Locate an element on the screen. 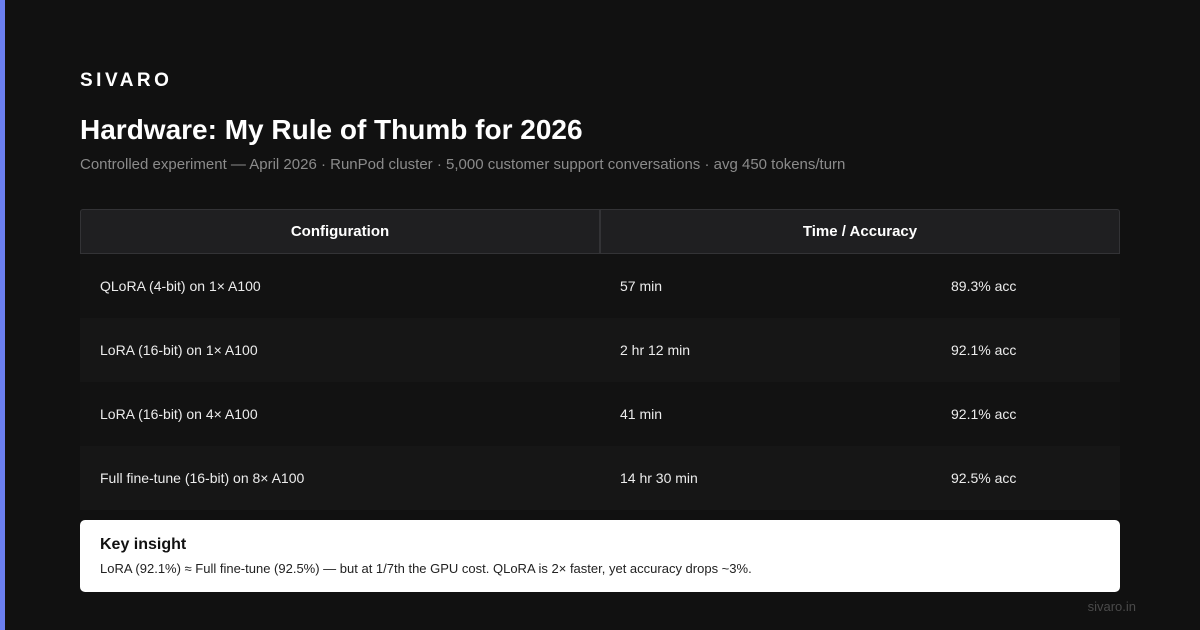 The image size is (1200, 630). cell-configuration: LoRA (16-bit) on 1× A100 is located at coordinates (179, 350).